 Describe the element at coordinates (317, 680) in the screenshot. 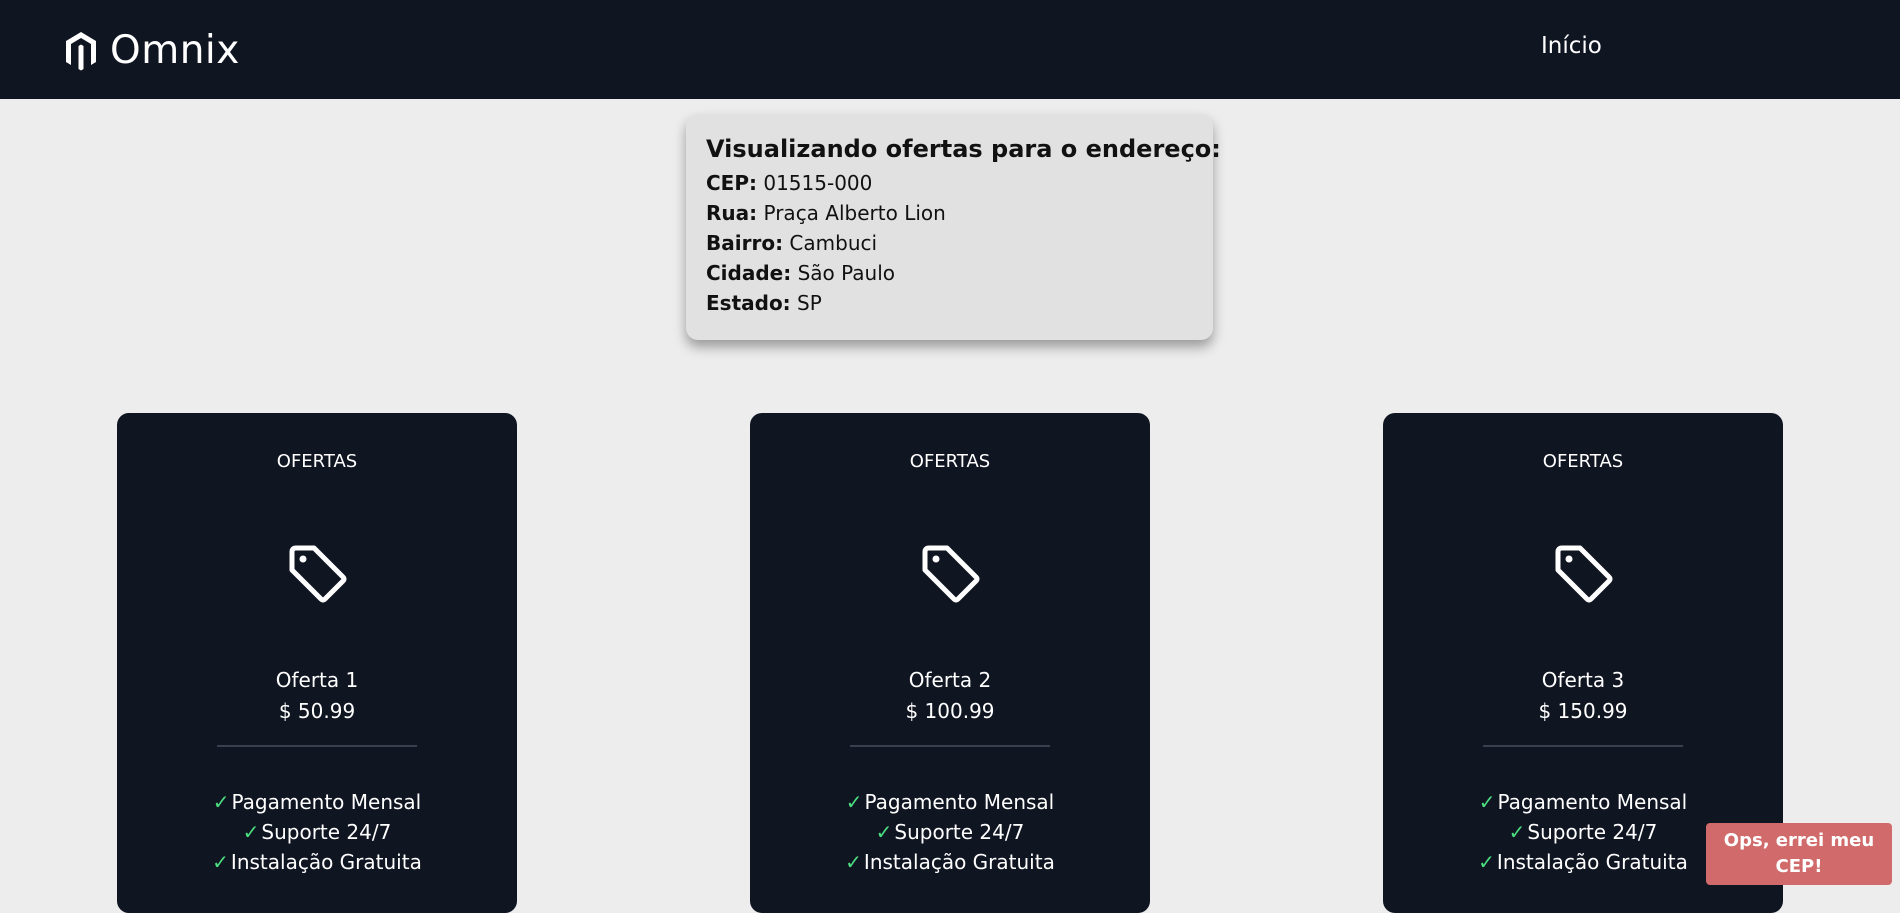

I see `offer-name: Oferta 1` at that location.